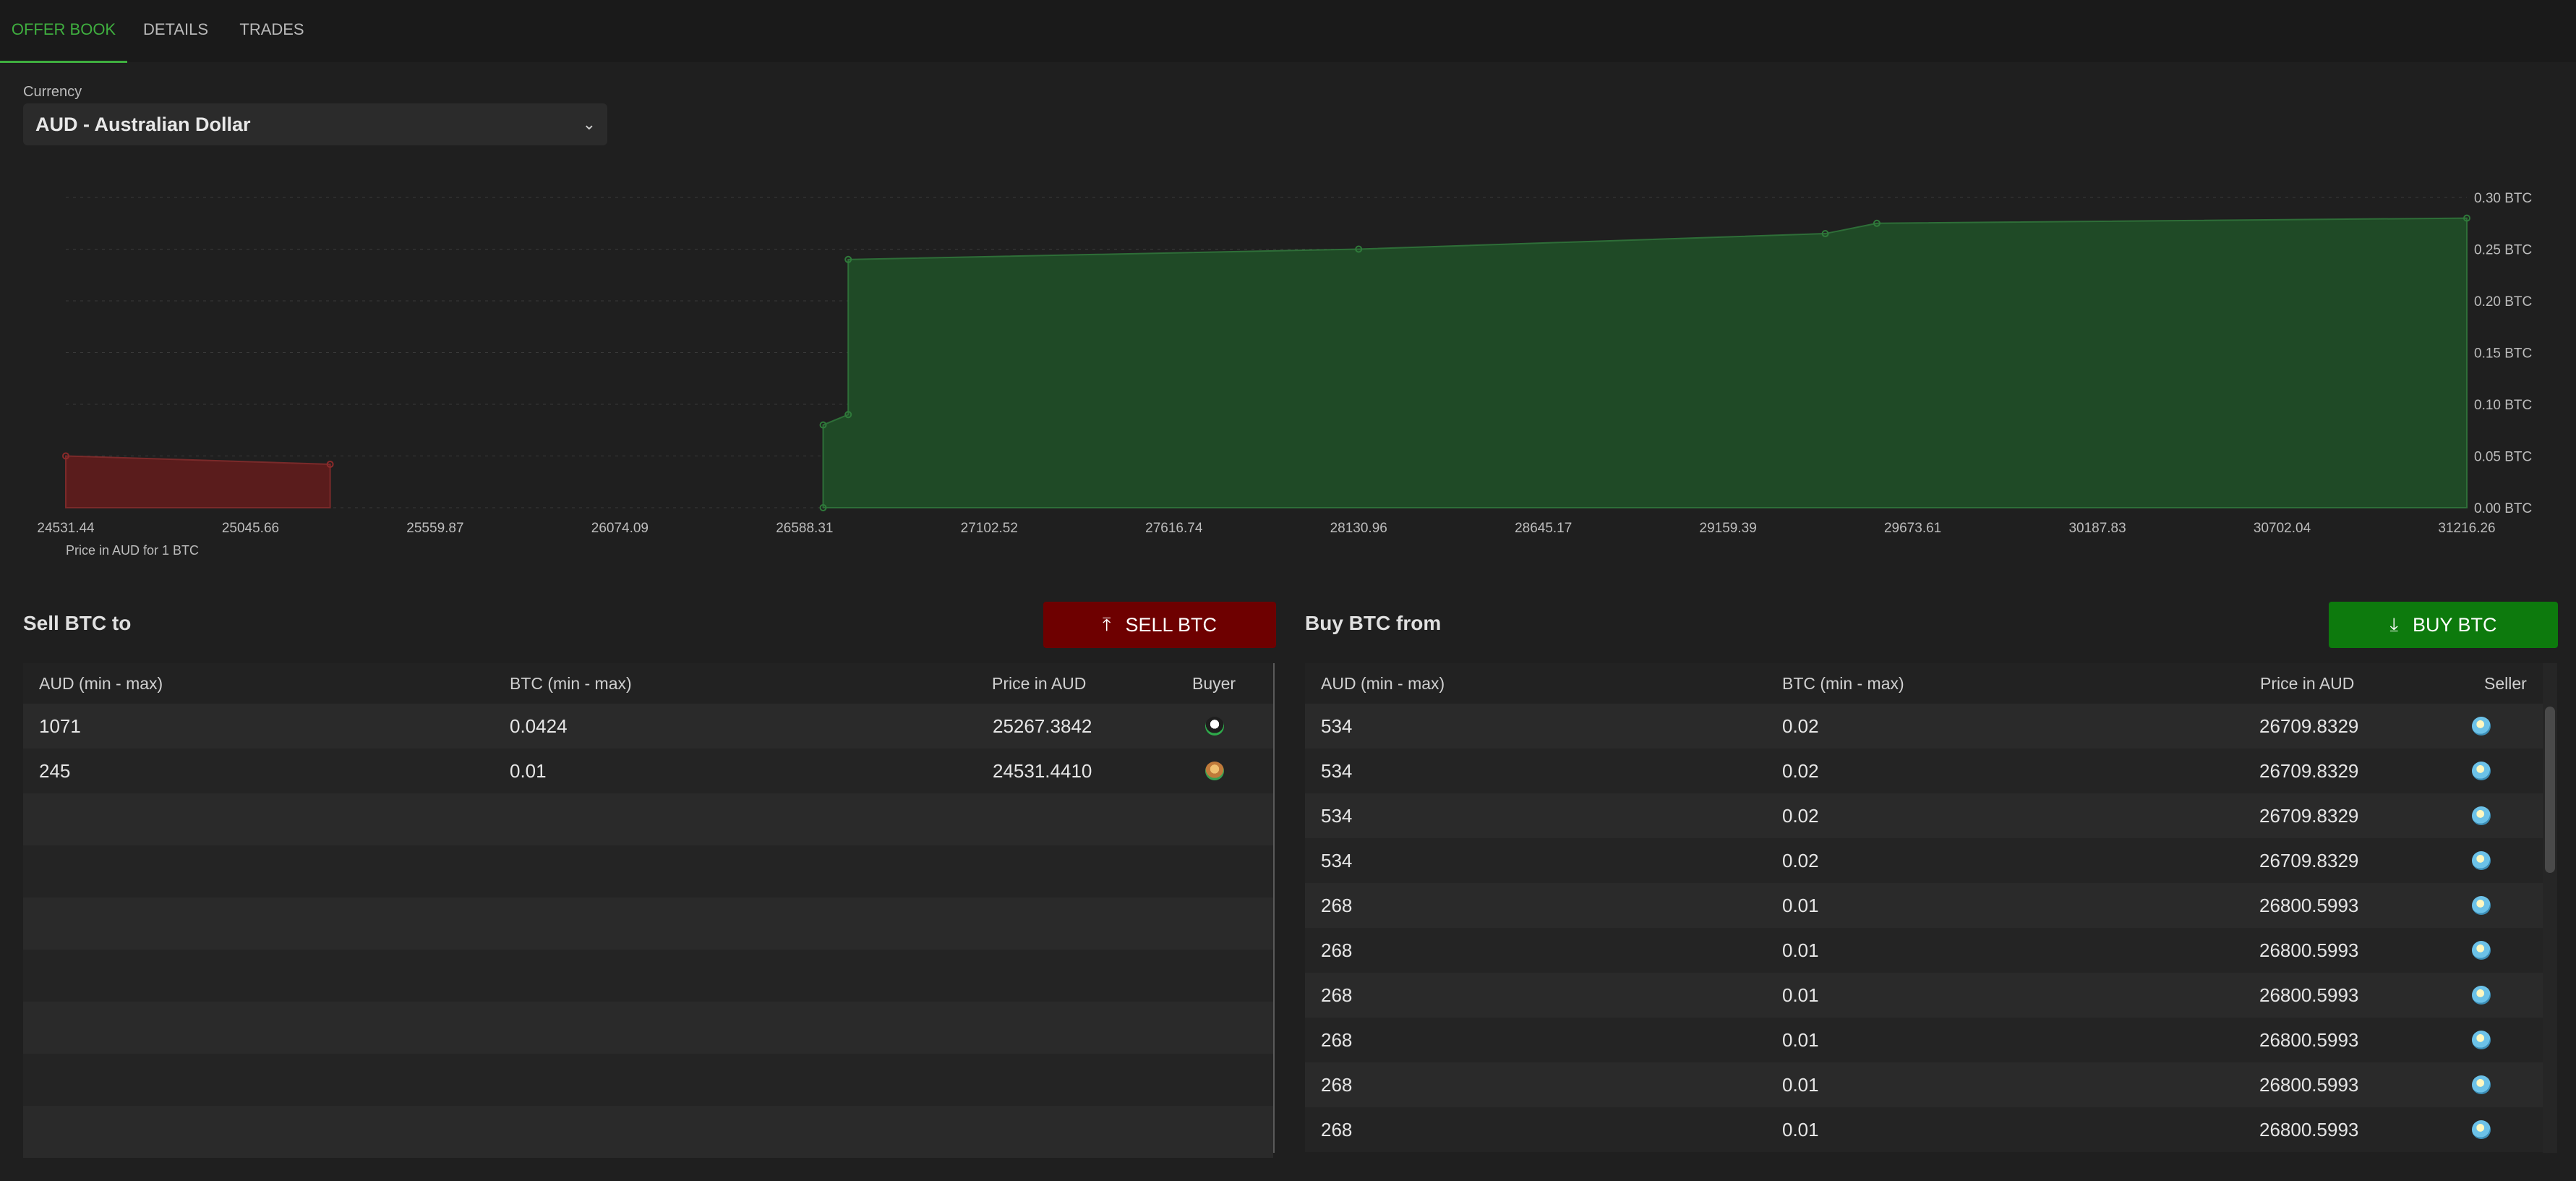 This screenshot has width=2576, height=1181. I want to click on y-tick-label: 0.30 BTC, so click(2503, 199).